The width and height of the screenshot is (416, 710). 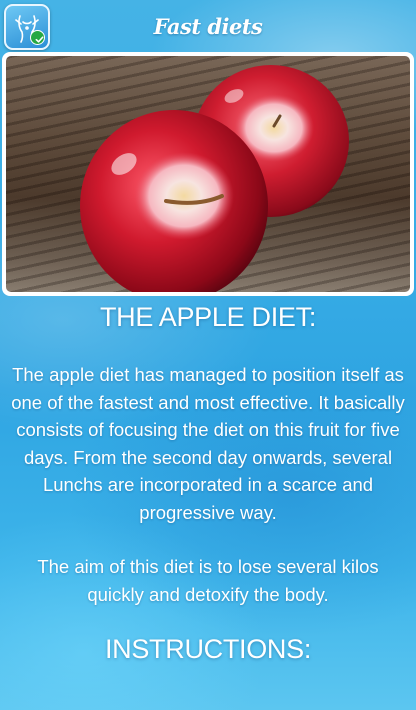 What do you see at coordinates (27, 27) in the screenshot?
I see `diet-app-icon` at bounding box center [27, 27].